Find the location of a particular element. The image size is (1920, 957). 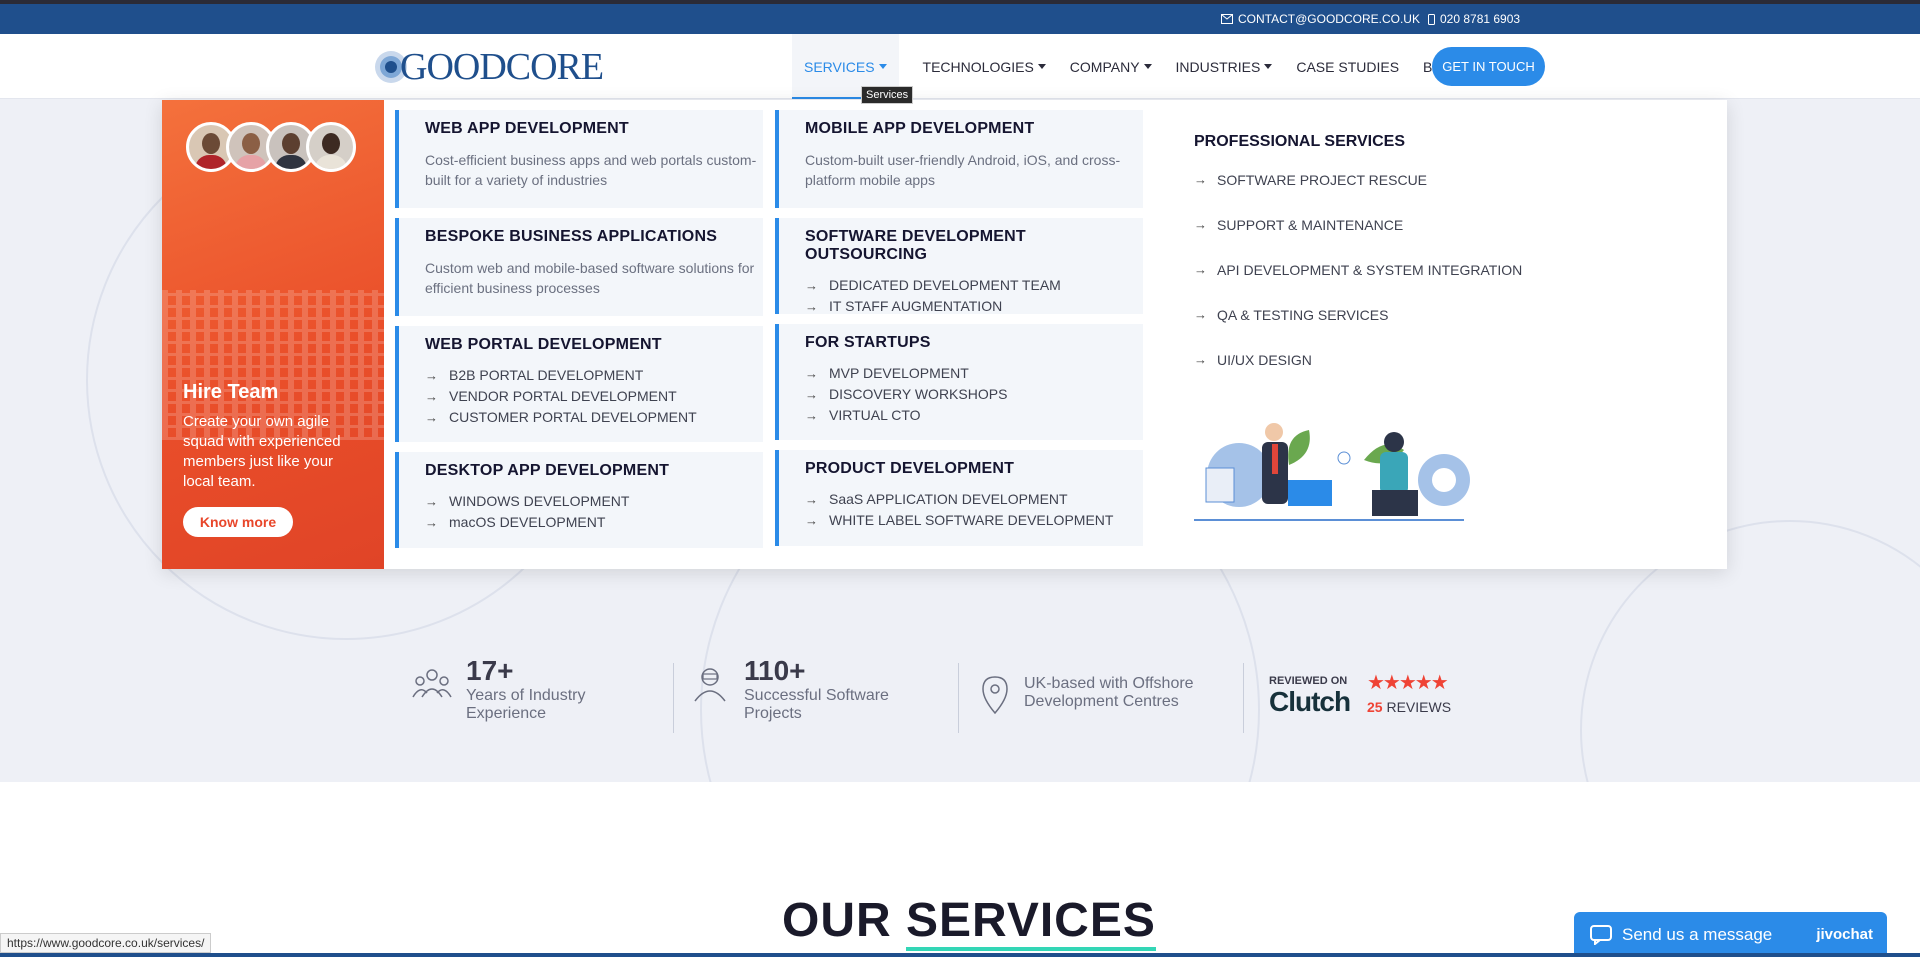

menu-link-support-maintenance: → SUPPORT & MAINTENANCE is located at coordinates (1358, 239).